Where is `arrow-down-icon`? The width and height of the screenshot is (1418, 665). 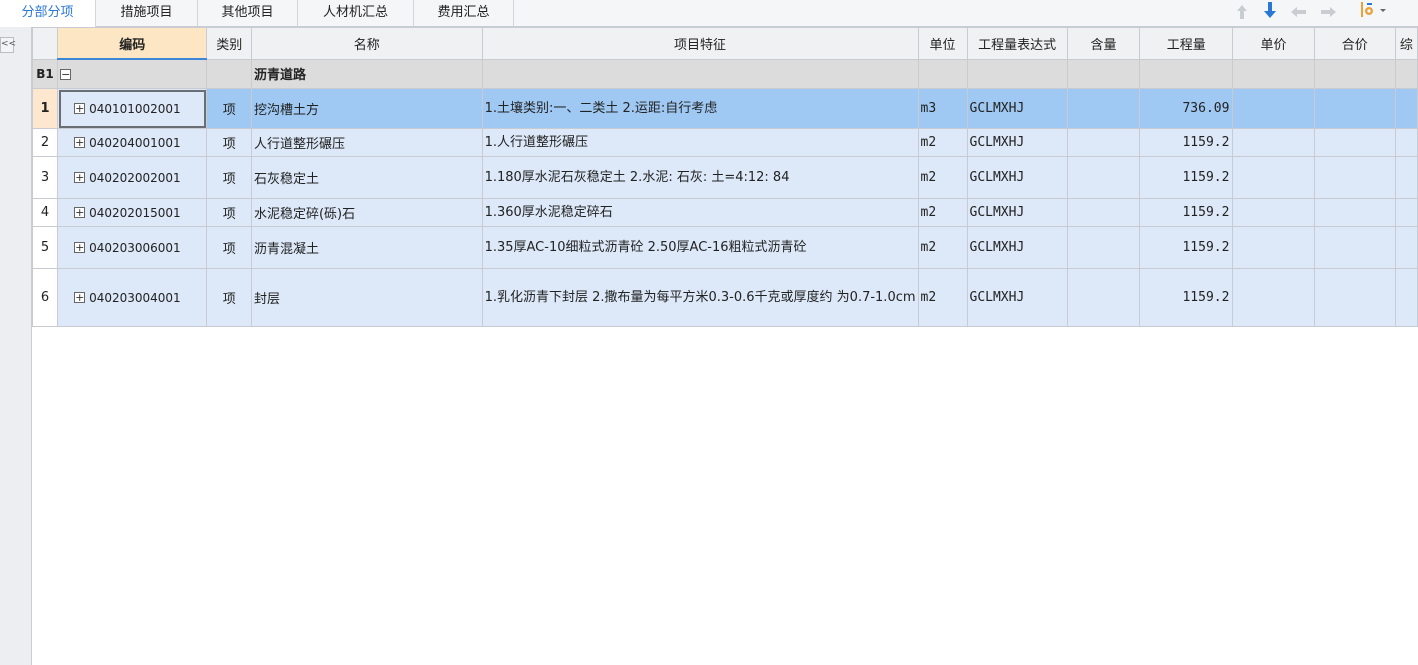
arrow-down-icon is located at coordinates (1270, 10).